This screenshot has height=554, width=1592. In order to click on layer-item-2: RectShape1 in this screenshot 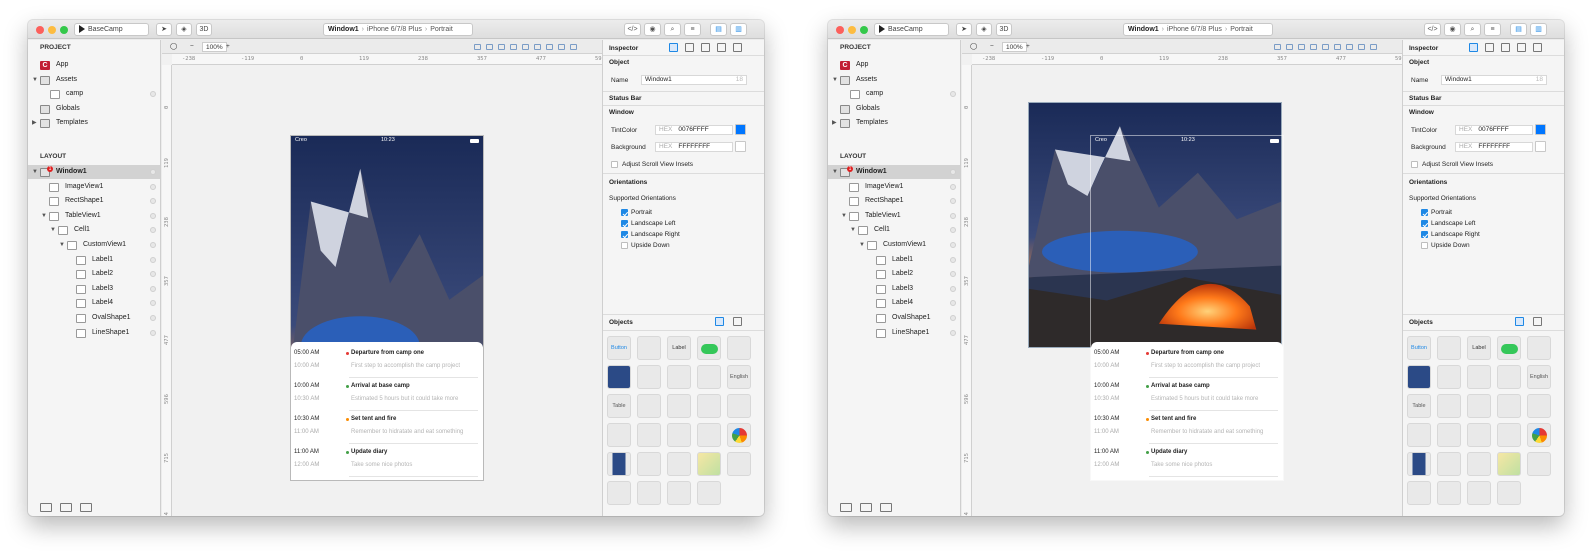, I will do `click(94, 201)`.